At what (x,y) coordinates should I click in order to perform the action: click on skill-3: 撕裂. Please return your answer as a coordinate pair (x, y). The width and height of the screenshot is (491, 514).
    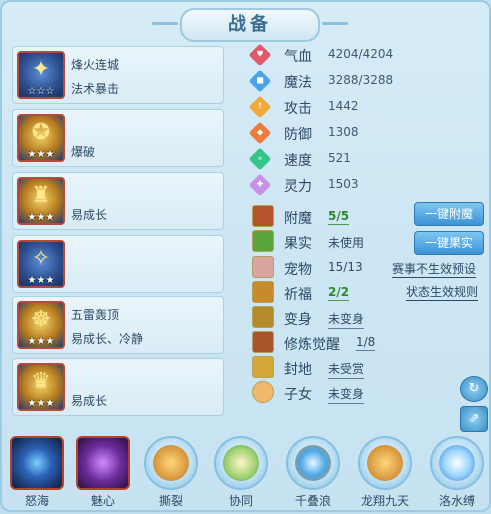
    Looking at the image, I should click on (171, 475).